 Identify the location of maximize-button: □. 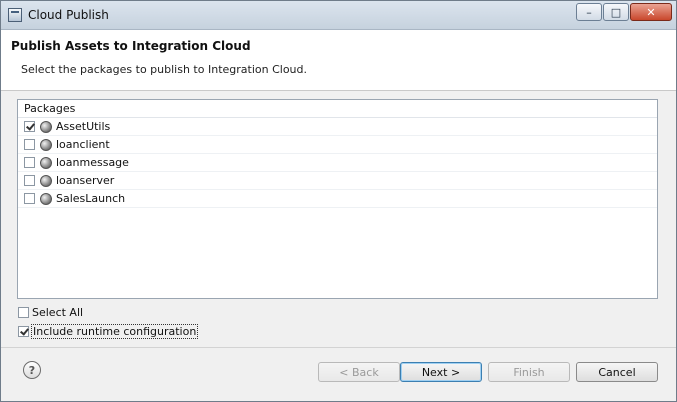
(616, 12).